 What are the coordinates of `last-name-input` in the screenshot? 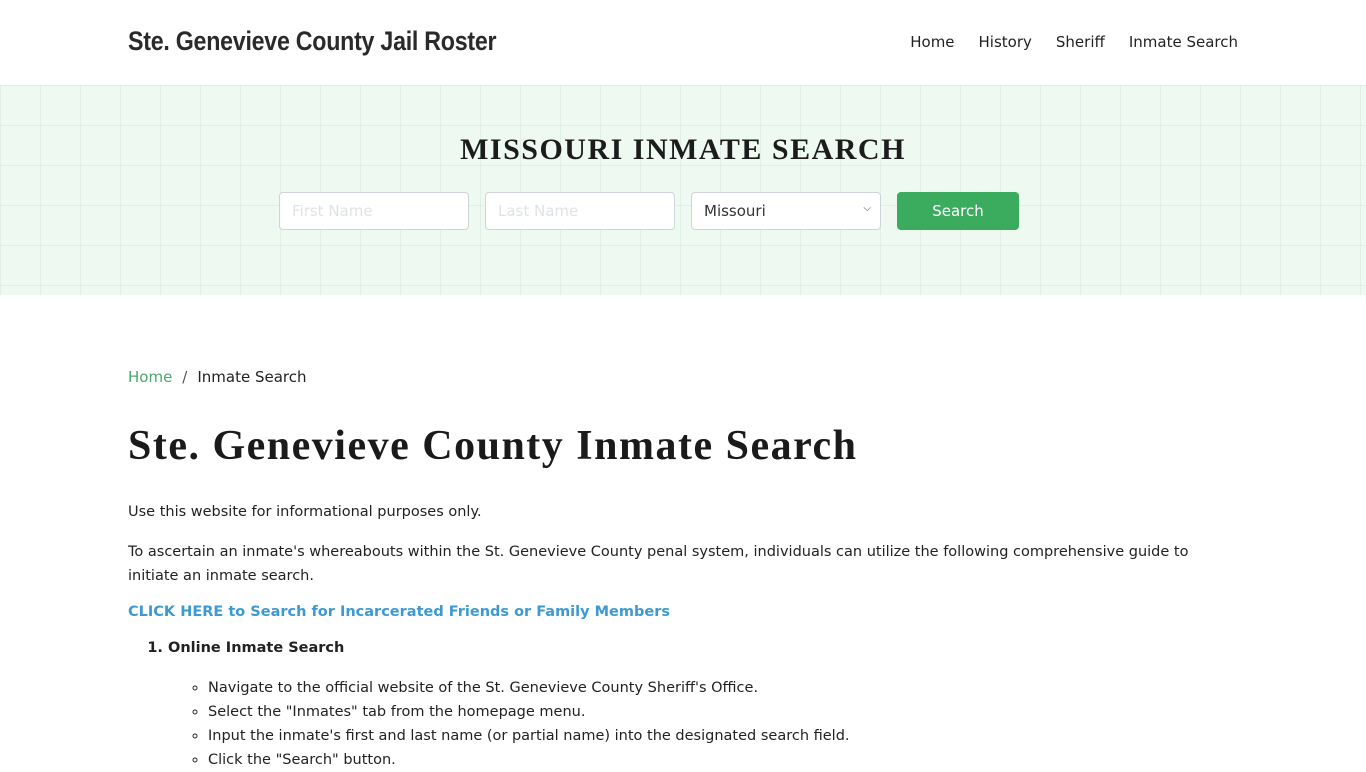 It's located at (580, 211).